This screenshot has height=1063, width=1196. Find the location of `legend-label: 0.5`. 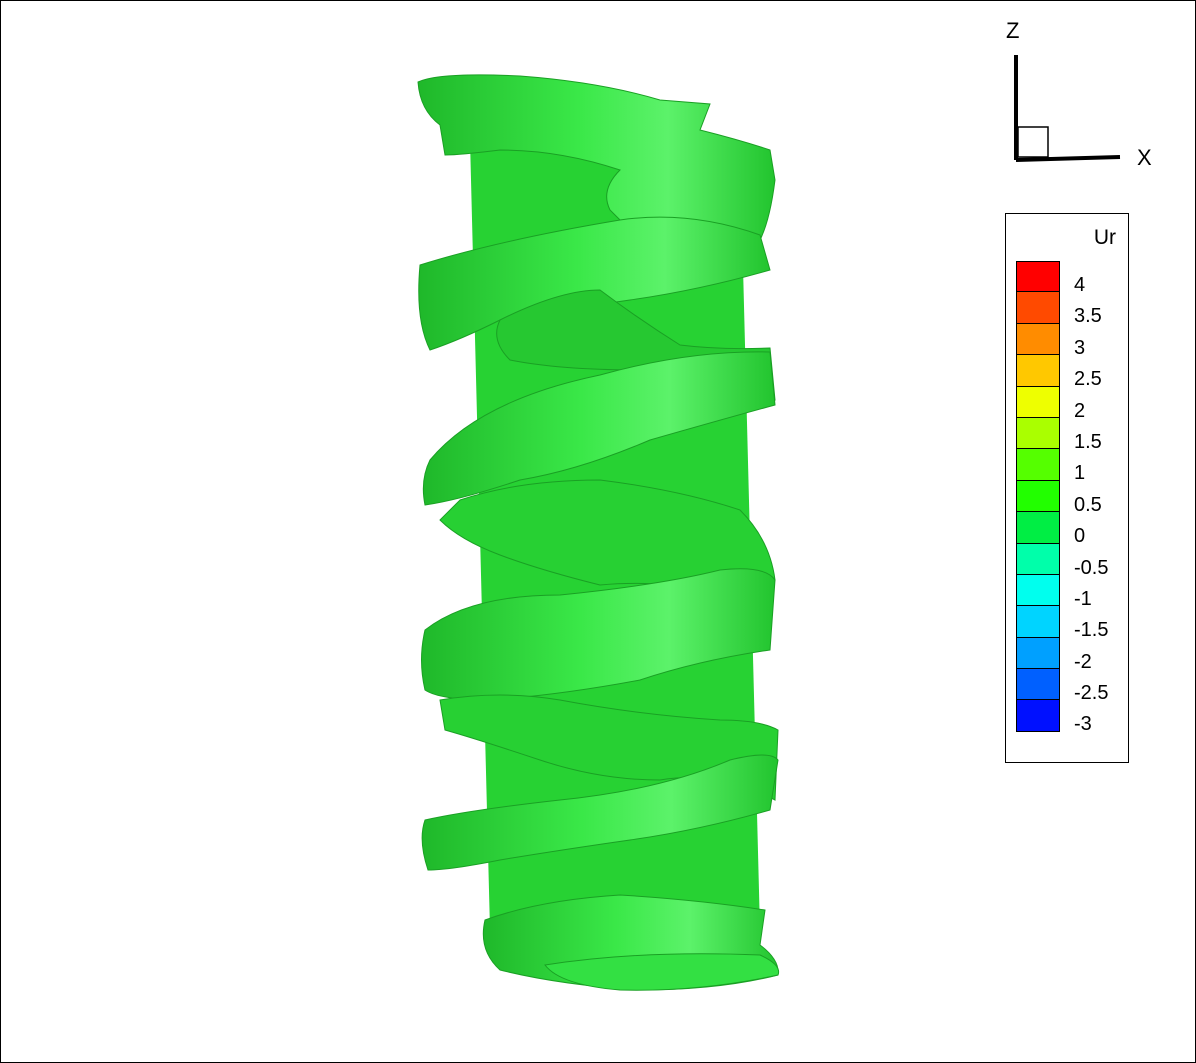

legend-label: 0.5 is located at coordinates (1088, 504).